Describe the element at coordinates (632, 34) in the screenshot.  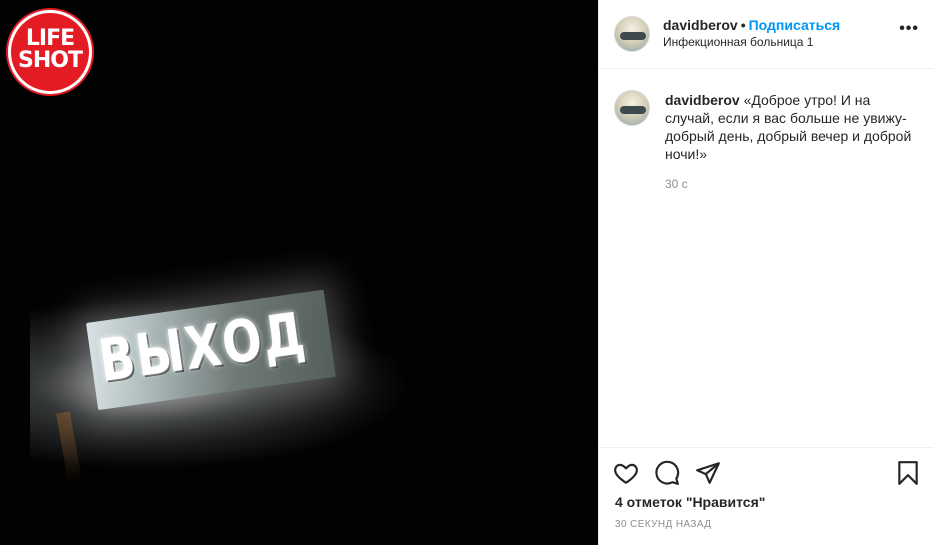
I see `avatar` at that location.